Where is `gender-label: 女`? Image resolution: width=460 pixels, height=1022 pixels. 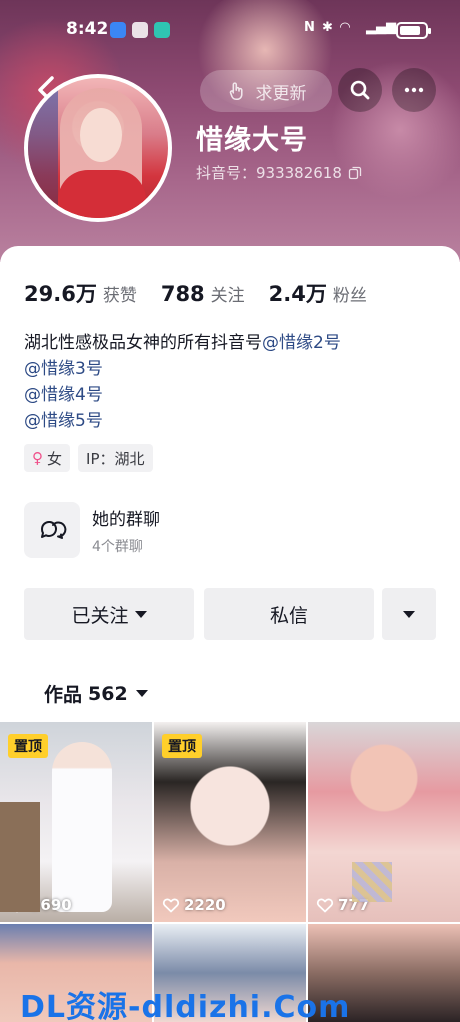
gender-label: 女 is located at coordinates (55, 458).